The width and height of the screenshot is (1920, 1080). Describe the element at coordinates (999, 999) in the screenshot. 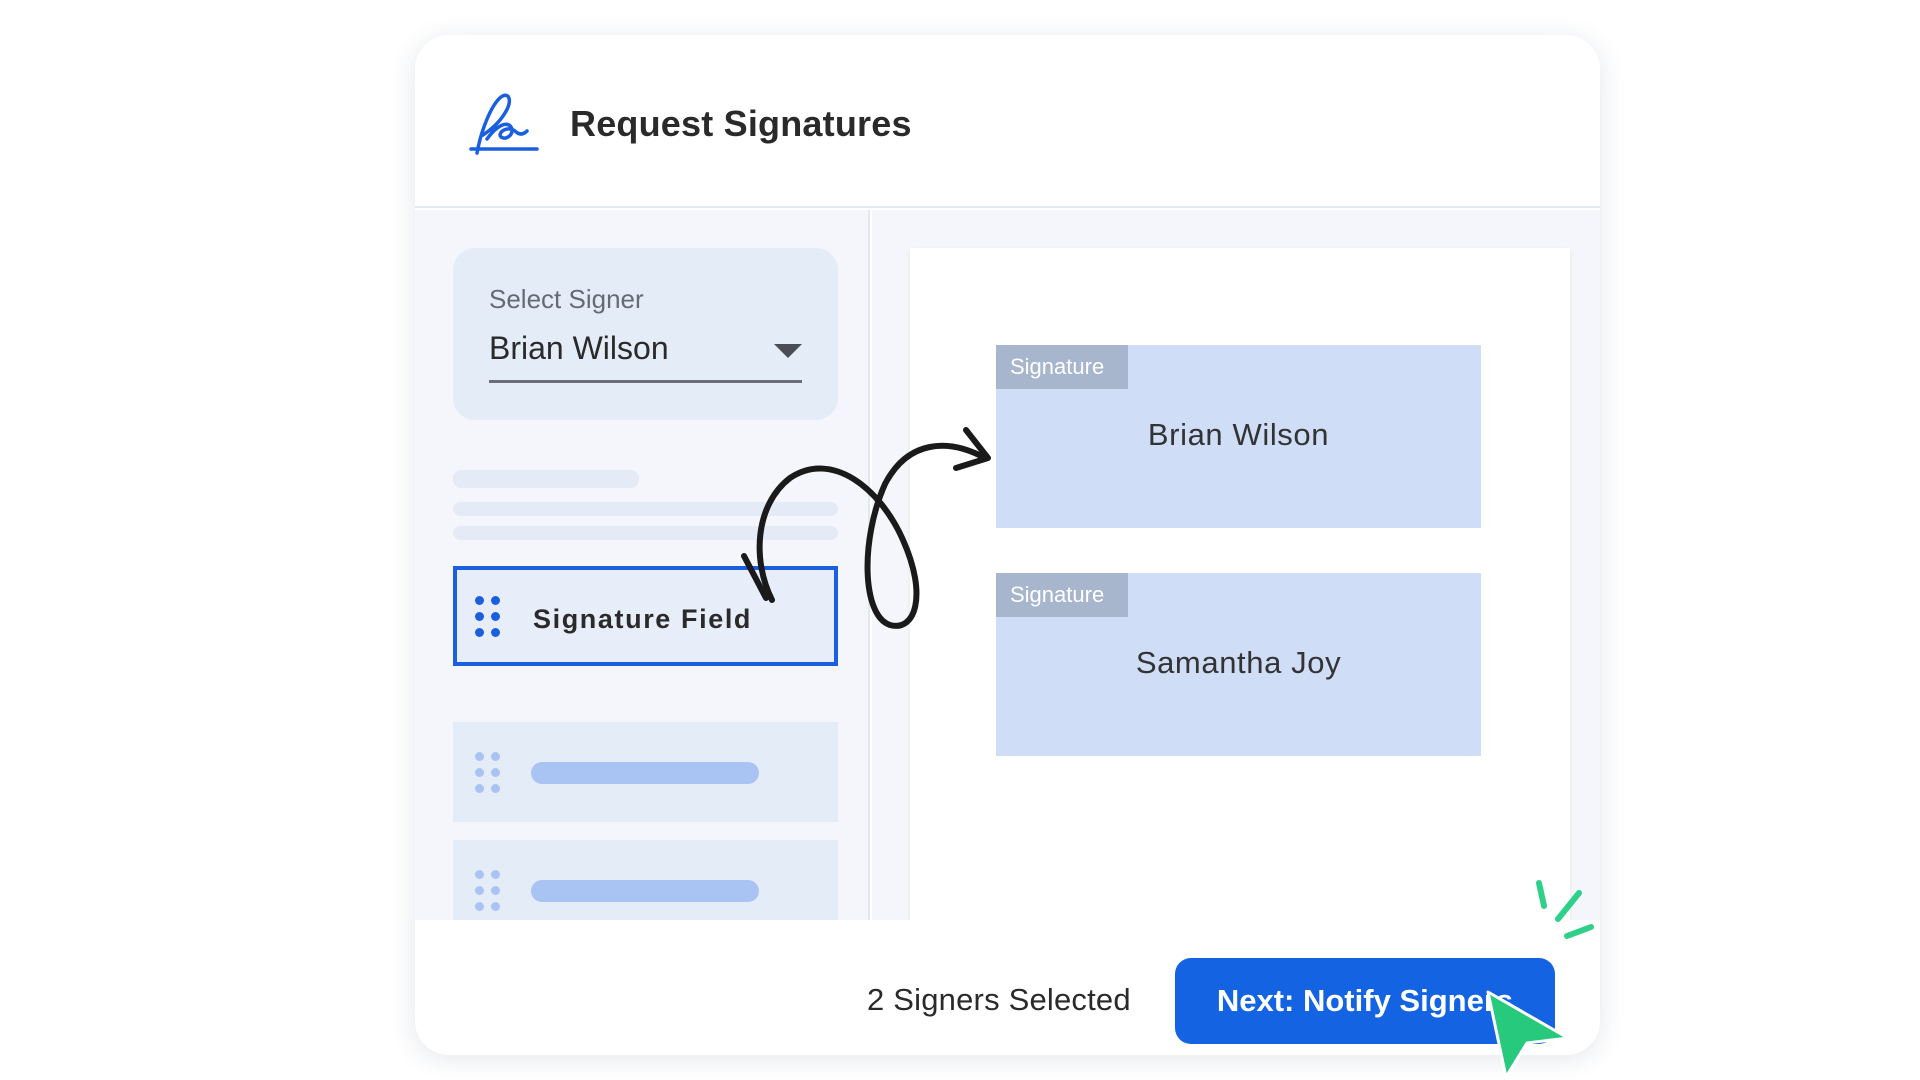

I see `signers-selected-status: 2 Signers Selected` at that location.